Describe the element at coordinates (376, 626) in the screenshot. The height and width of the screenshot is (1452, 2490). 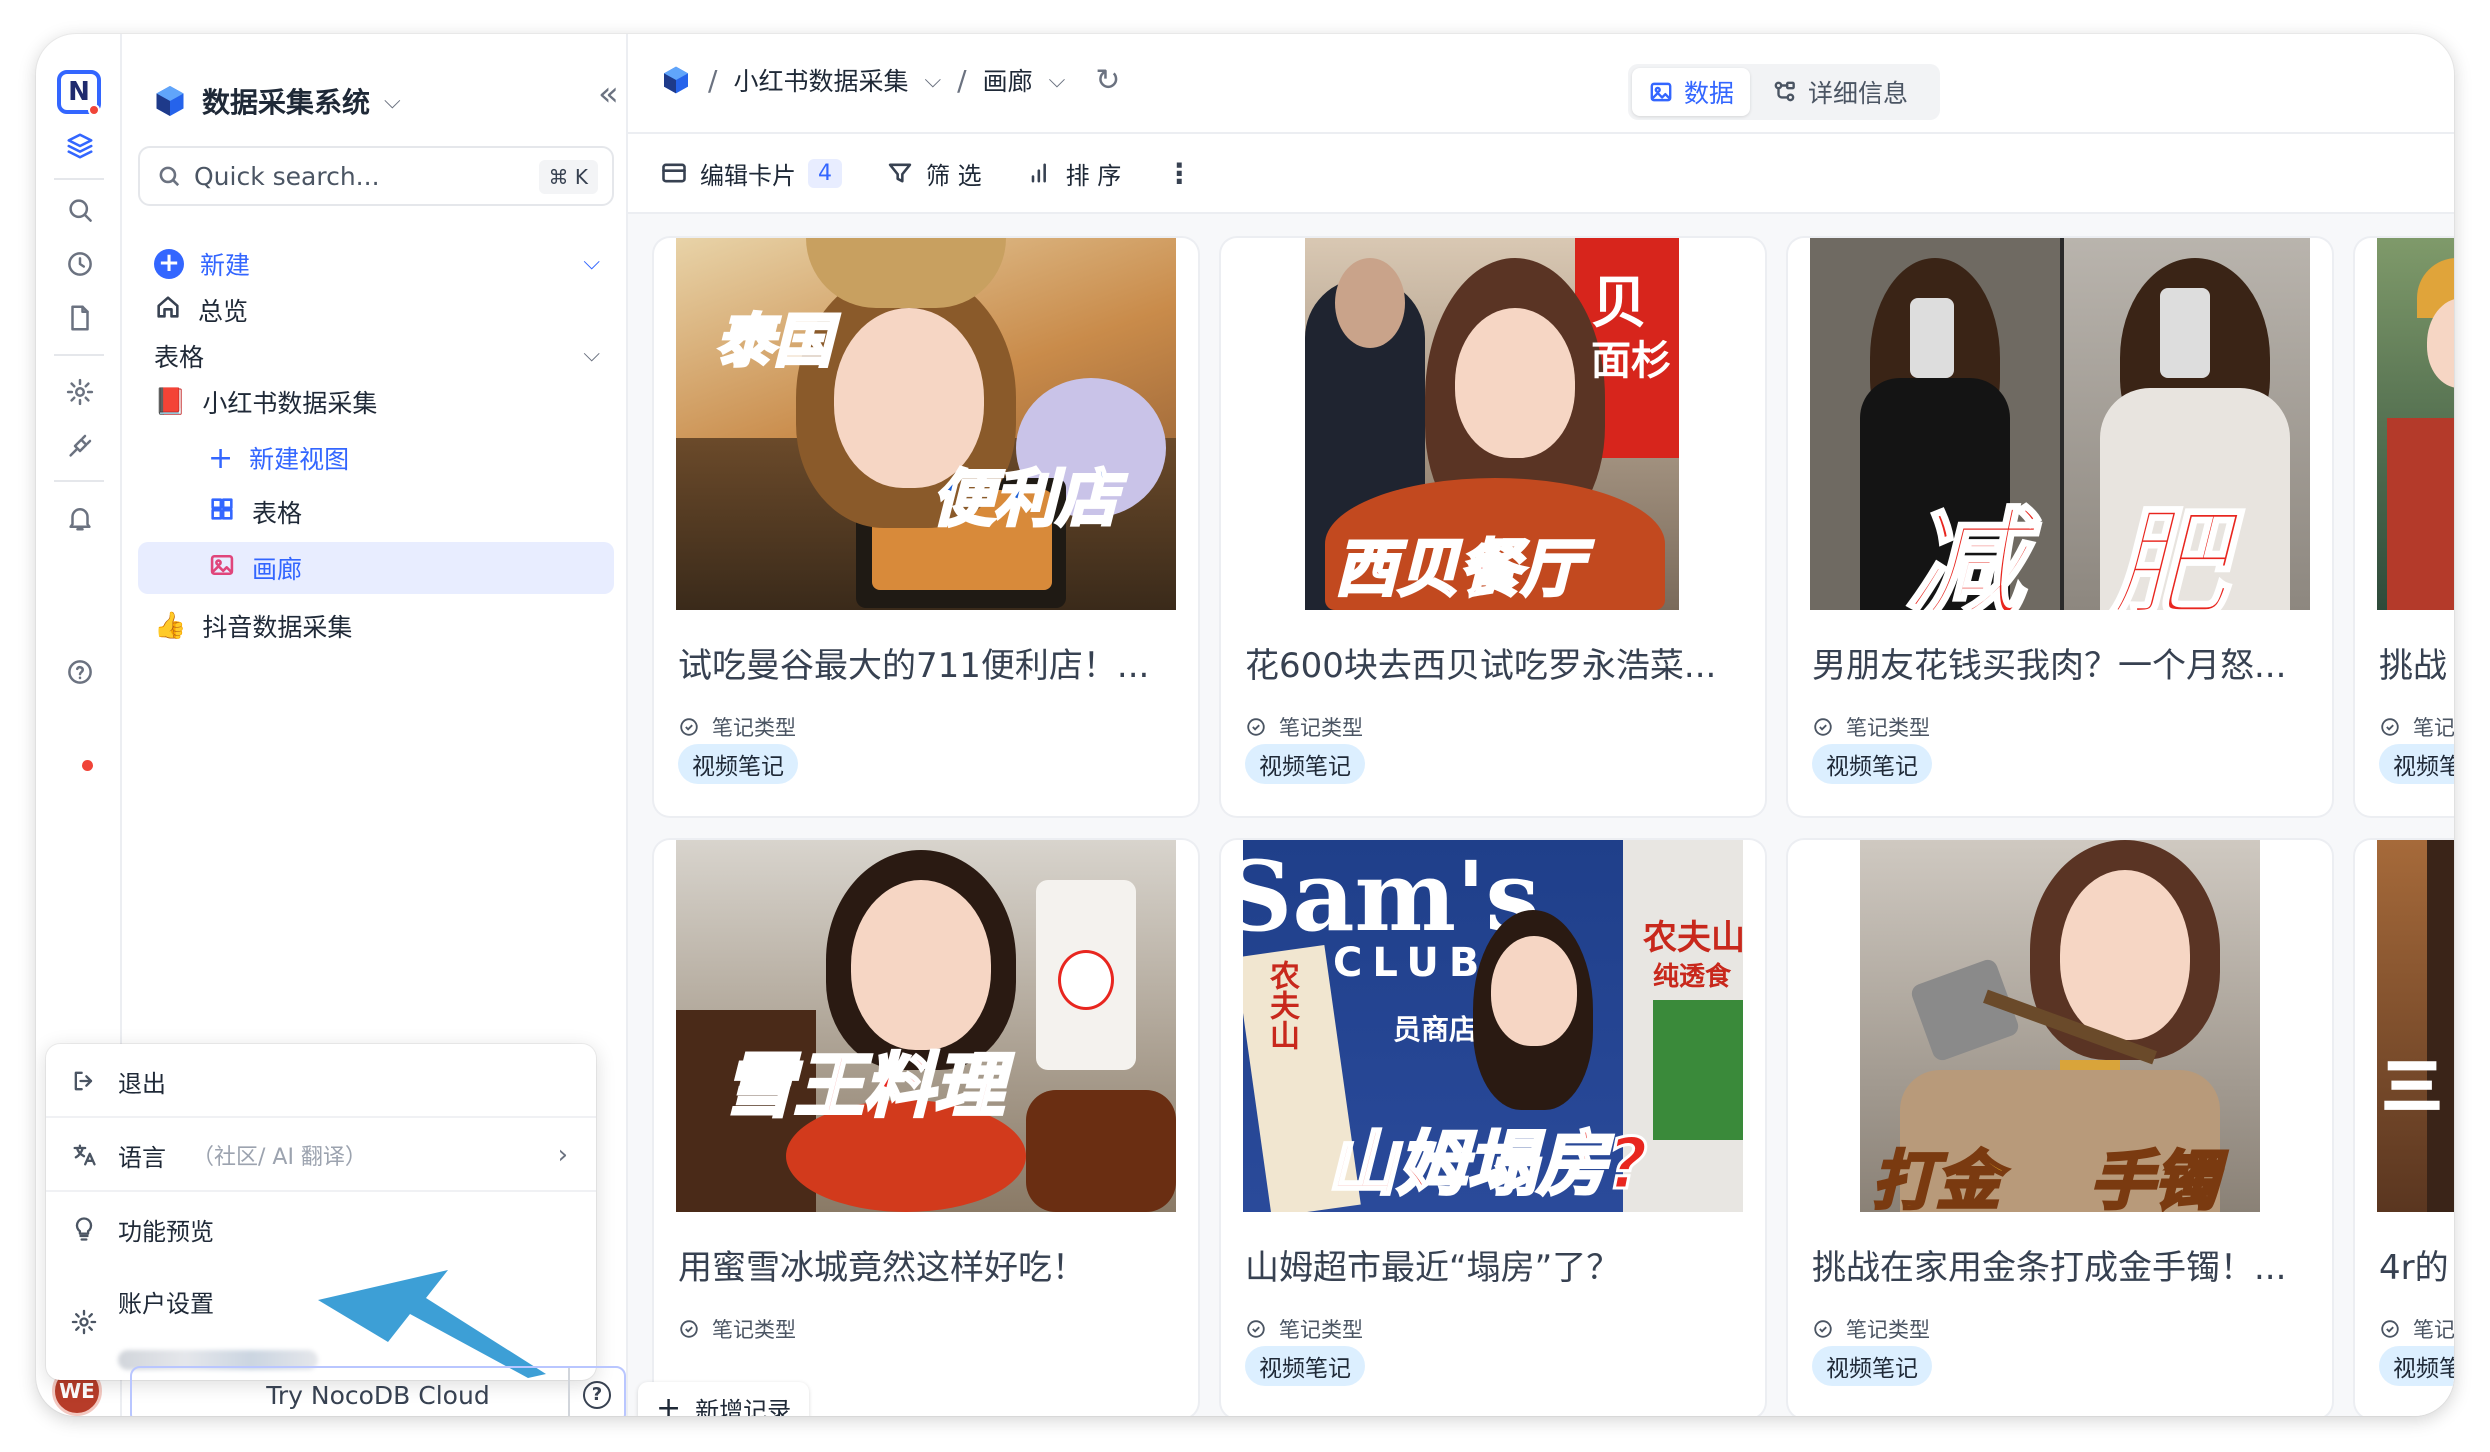
I see `sidebar-item-douyin-base: 👍 抖音数据采集` at that location.